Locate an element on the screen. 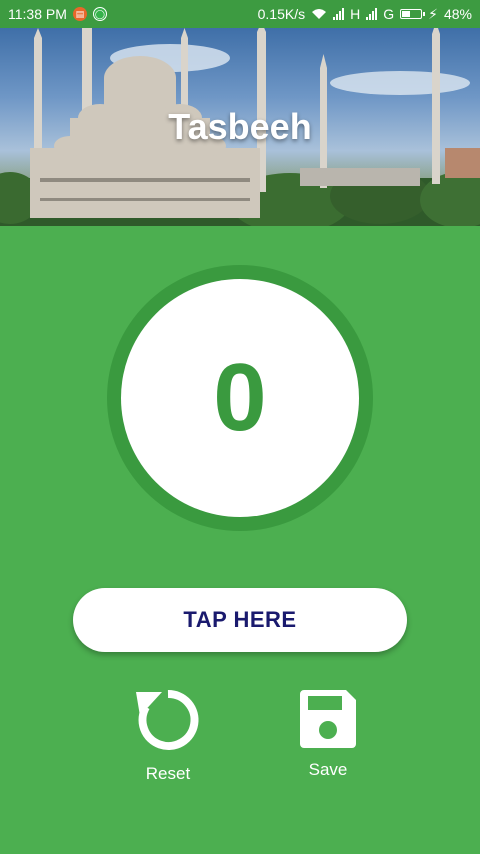 This screenshot has height=854, width=480. charging-icon: ⚡ is located at coordinates (433, 13).